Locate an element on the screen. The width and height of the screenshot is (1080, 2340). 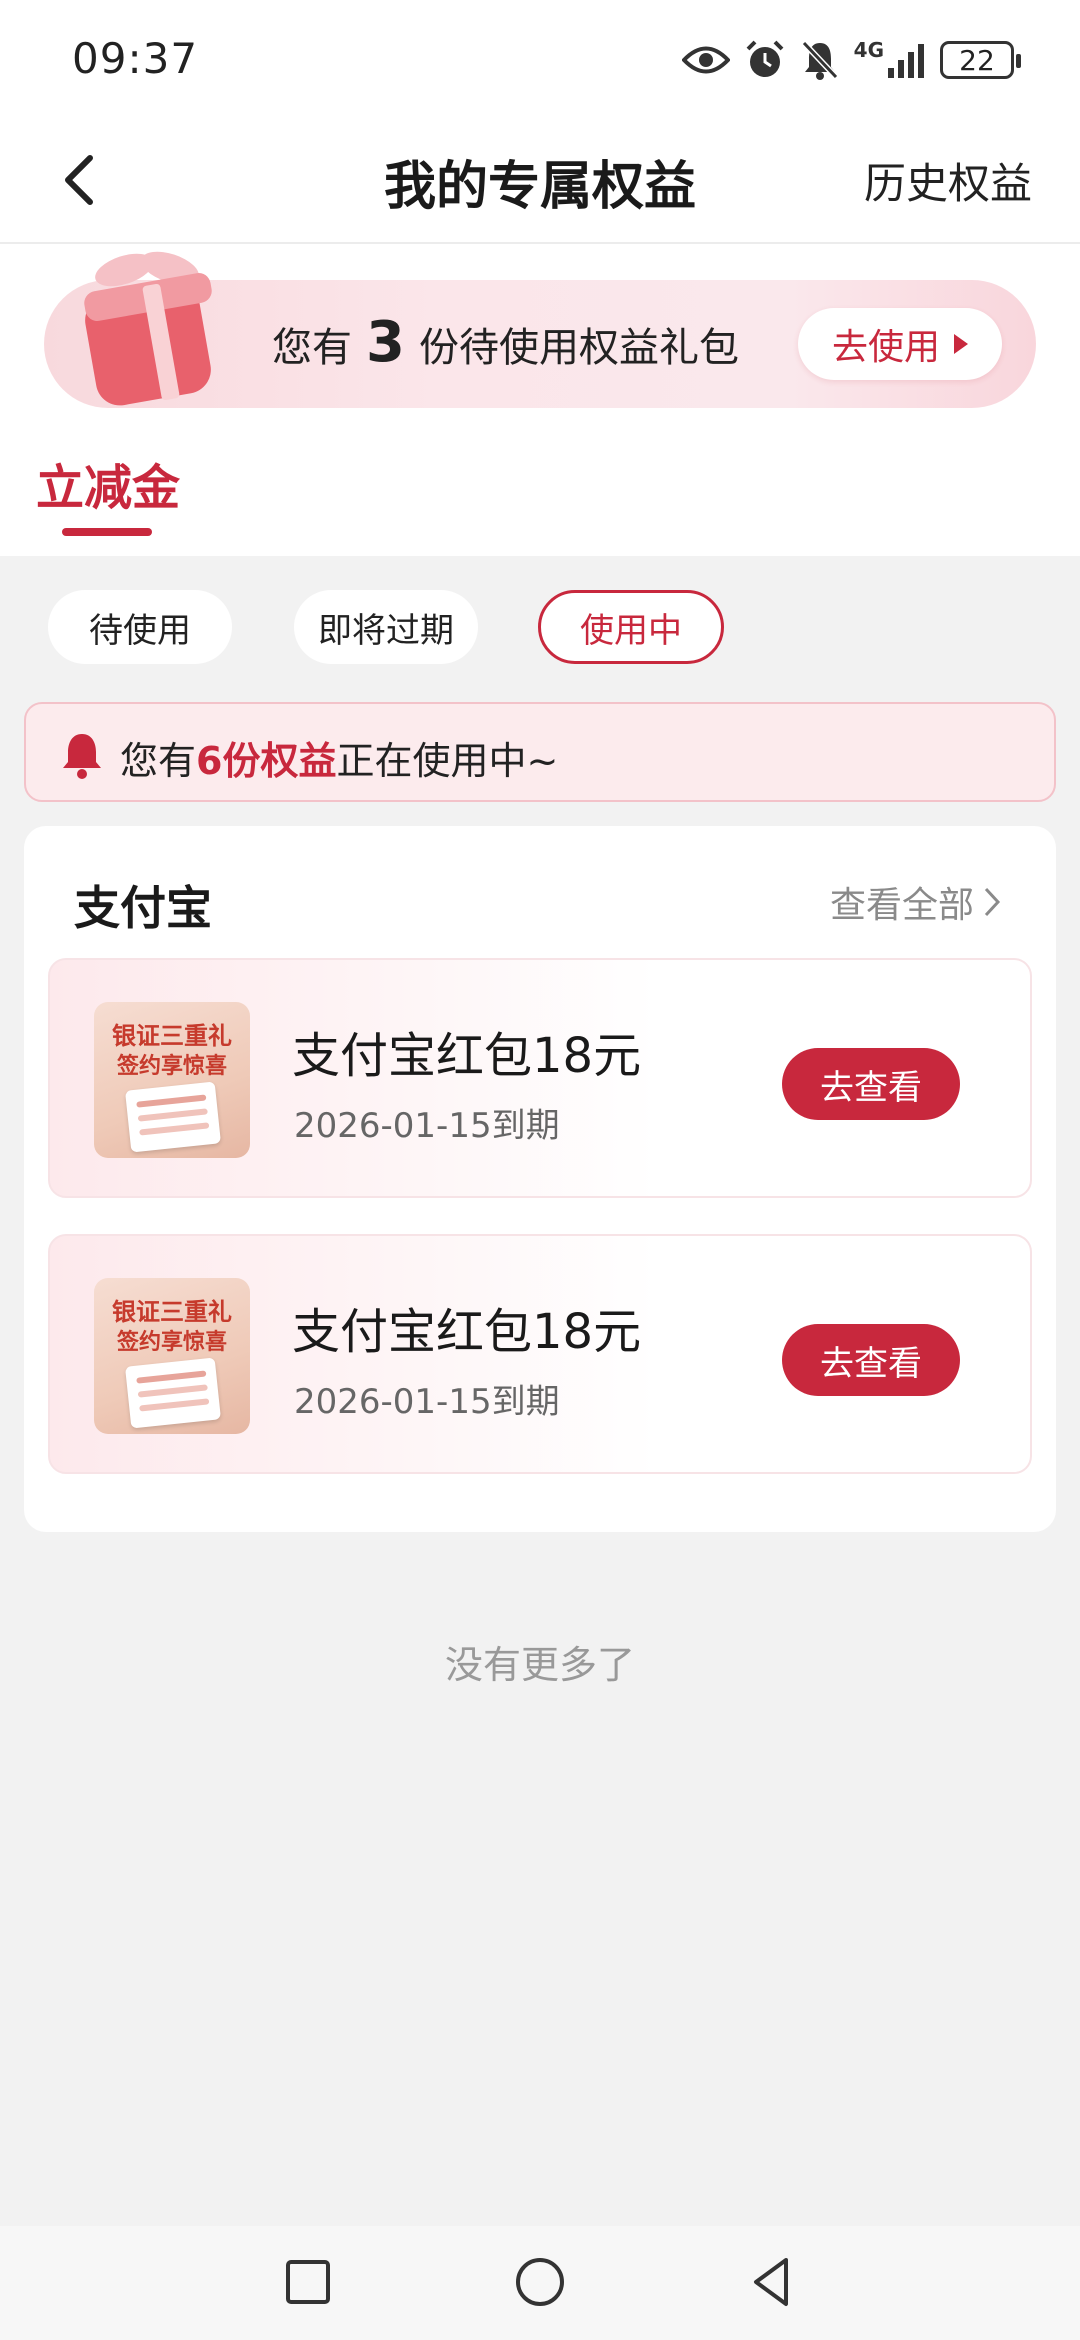
notice-highlight: 6份权益 is located at coordinates (266, 761).